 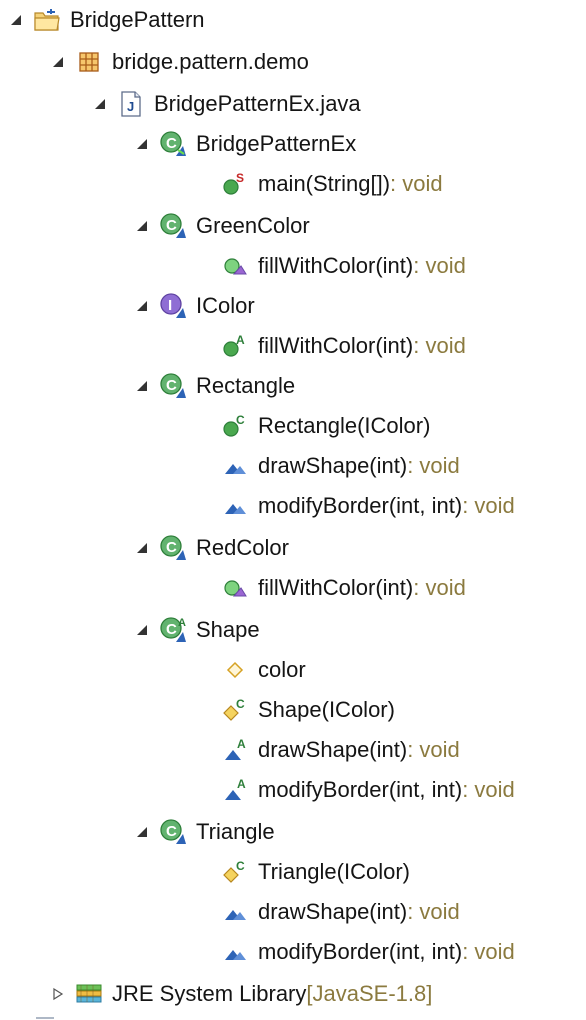 I want to click on tree-node-method-modifyborder-abstract: A modifyBorder(int, int) : void, so click(x=354, y=790).